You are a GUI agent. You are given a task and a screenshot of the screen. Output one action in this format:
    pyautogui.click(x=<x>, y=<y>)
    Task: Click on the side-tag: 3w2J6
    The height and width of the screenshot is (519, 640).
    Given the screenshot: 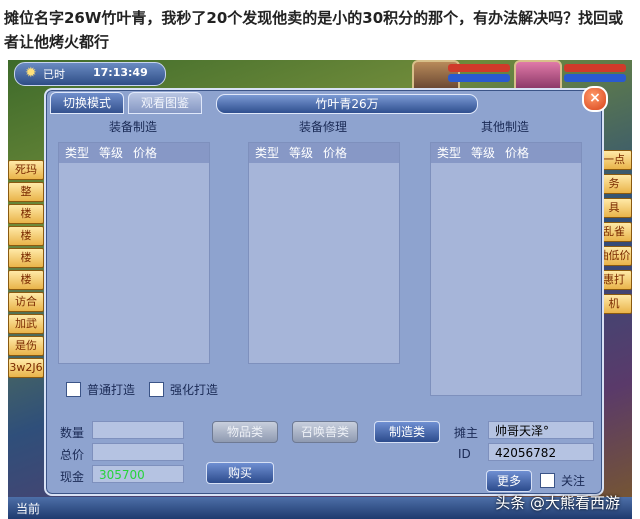 What is the action you would take?
    pyautogui.click(x=26, y=368)
    